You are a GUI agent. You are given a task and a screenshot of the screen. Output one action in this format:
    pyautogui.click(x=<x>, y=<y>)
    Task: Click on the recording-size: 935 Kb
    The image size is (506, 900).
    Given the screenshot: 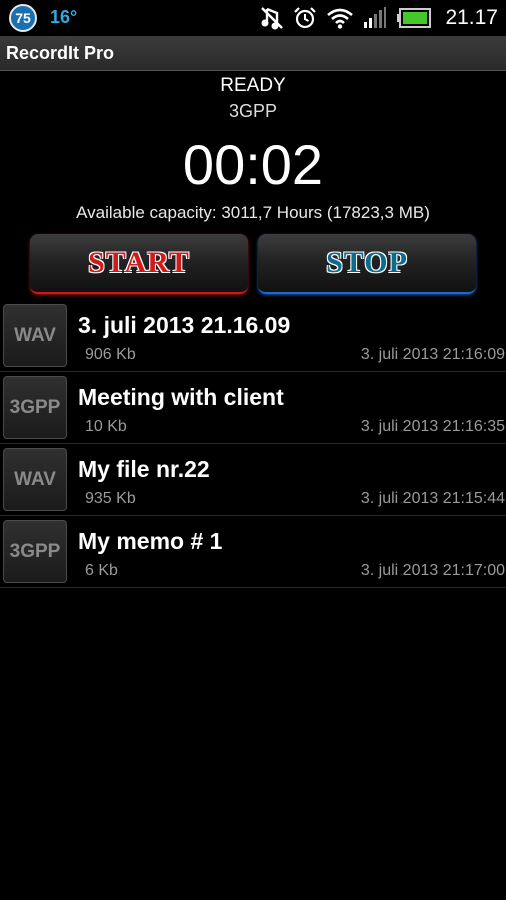 What is the action you would take?
    pyautogui.click(x=110, y=498)
    